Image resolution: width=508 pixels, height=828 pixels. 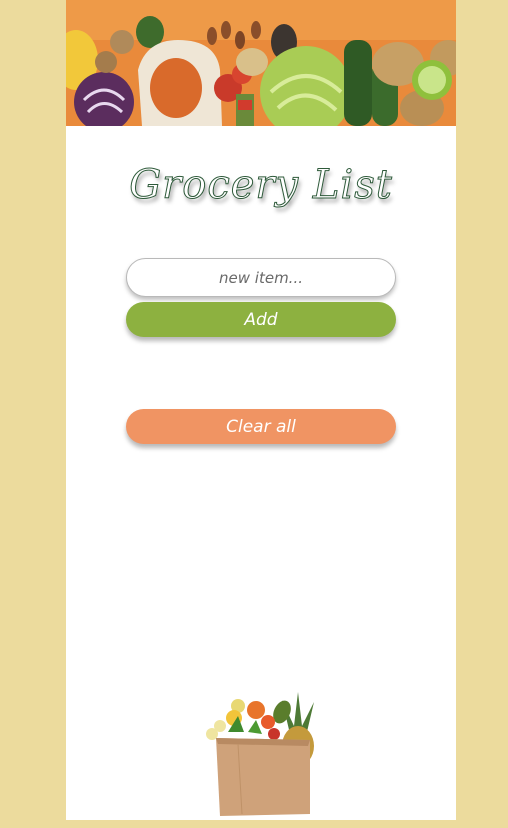 I want to click on add-button-label: Add, so click(x=261, y=319).